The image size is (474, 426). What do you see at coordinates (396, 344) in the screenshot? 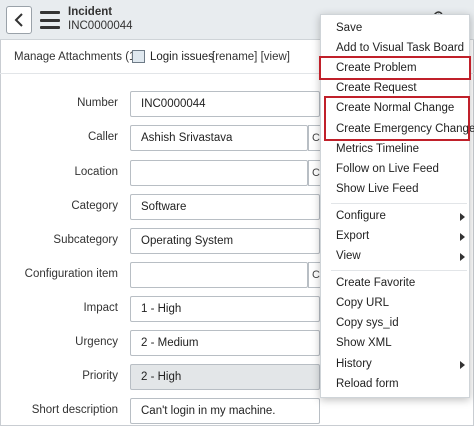
I see `menu-item-show-xml: Show XML` at bounding box center [396, 344].